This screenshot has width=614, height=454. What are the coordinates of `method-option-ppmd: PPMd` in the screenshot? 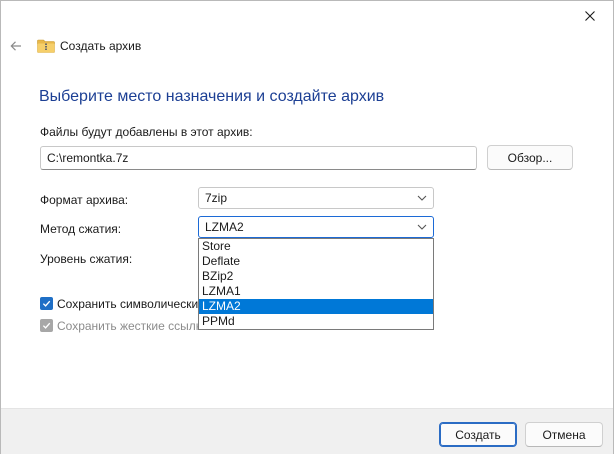 It's located at (316, 321).